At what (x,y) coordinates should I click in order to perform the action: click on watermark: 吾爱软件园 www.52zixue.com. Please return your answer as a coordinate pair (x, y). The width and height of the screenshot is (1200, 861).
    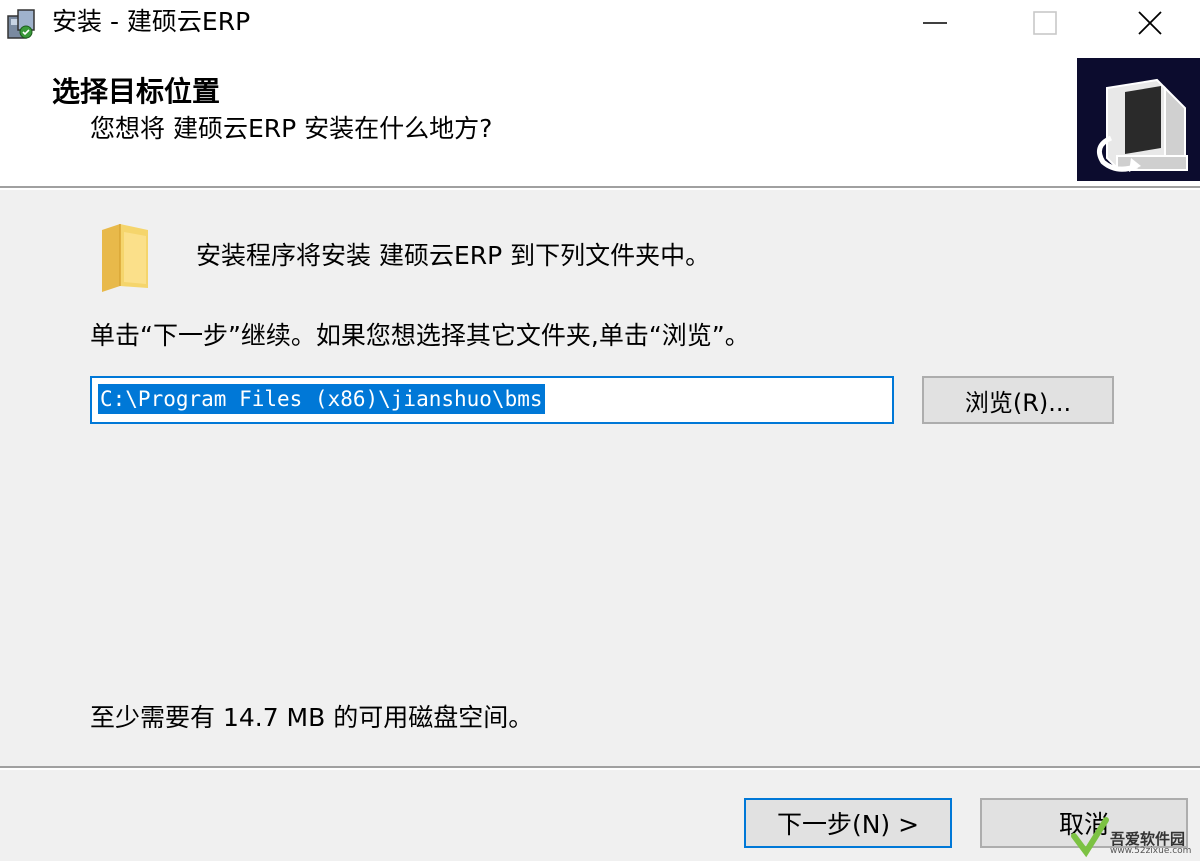
    Looking at the image, I should click on (1134, 832).